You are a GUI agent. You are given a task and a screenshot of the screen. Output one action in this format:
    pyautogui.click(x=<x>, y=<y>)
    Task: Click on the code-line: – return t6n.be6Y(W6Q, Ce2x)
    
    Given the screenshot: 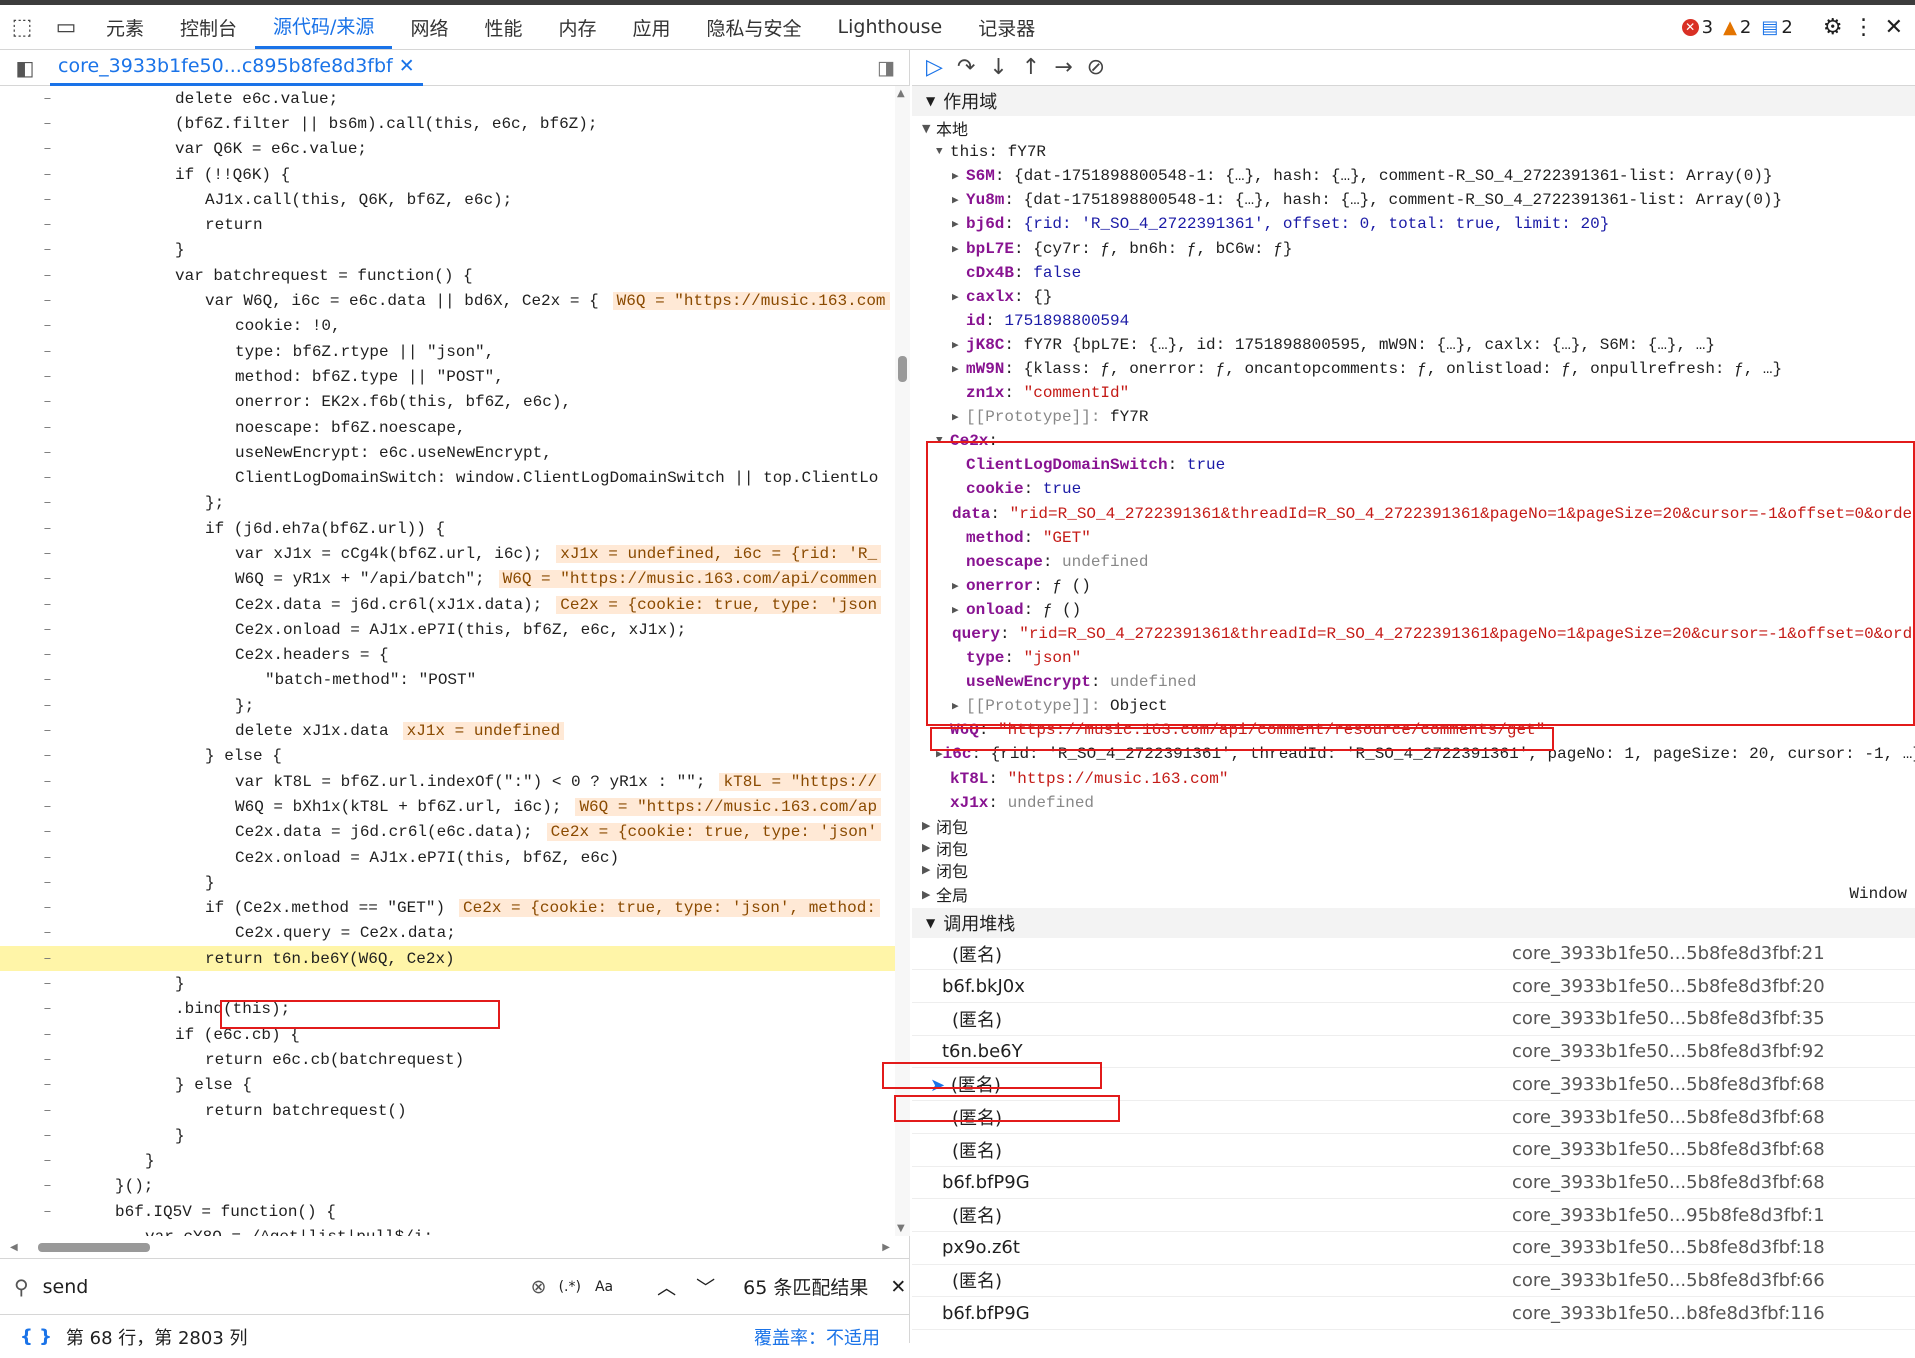 What is the action you would take?
    pyautogui.click(x=447, y=959)
    